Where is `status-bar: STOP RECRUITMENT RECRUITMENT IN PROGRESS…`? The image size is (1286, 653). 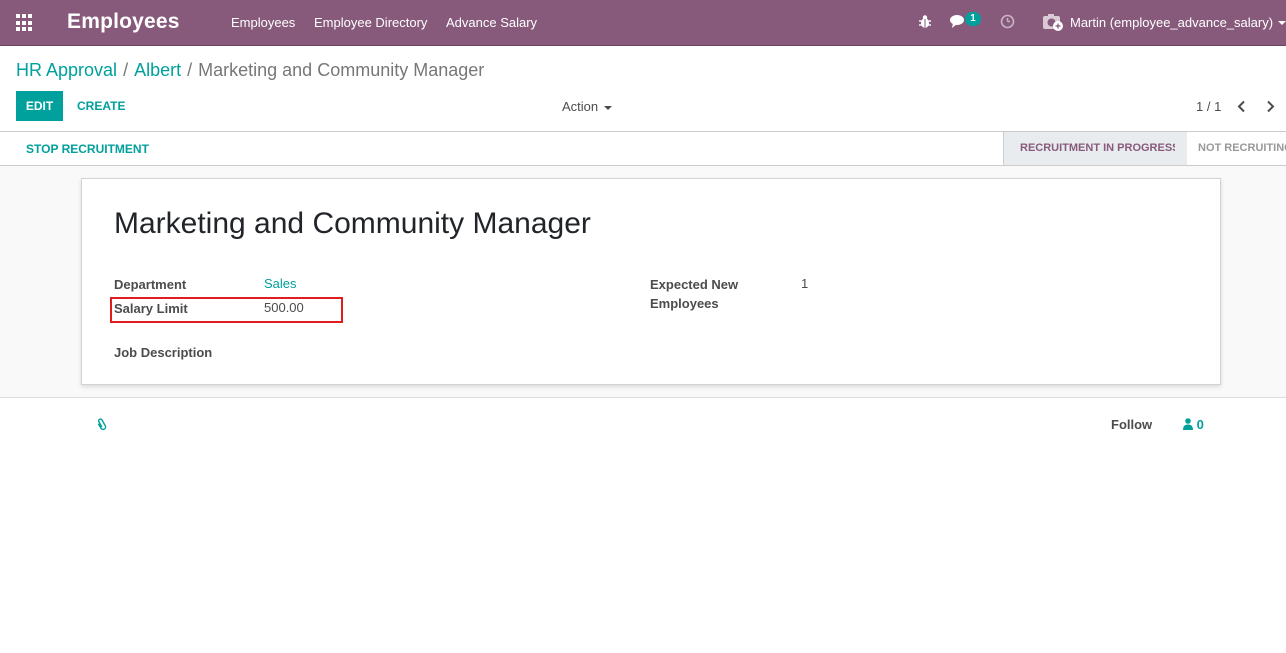
status-bar: STOP RECRUITMENT RECRUITMENT IN PROGRESS… is located at coordinates (643, 148).